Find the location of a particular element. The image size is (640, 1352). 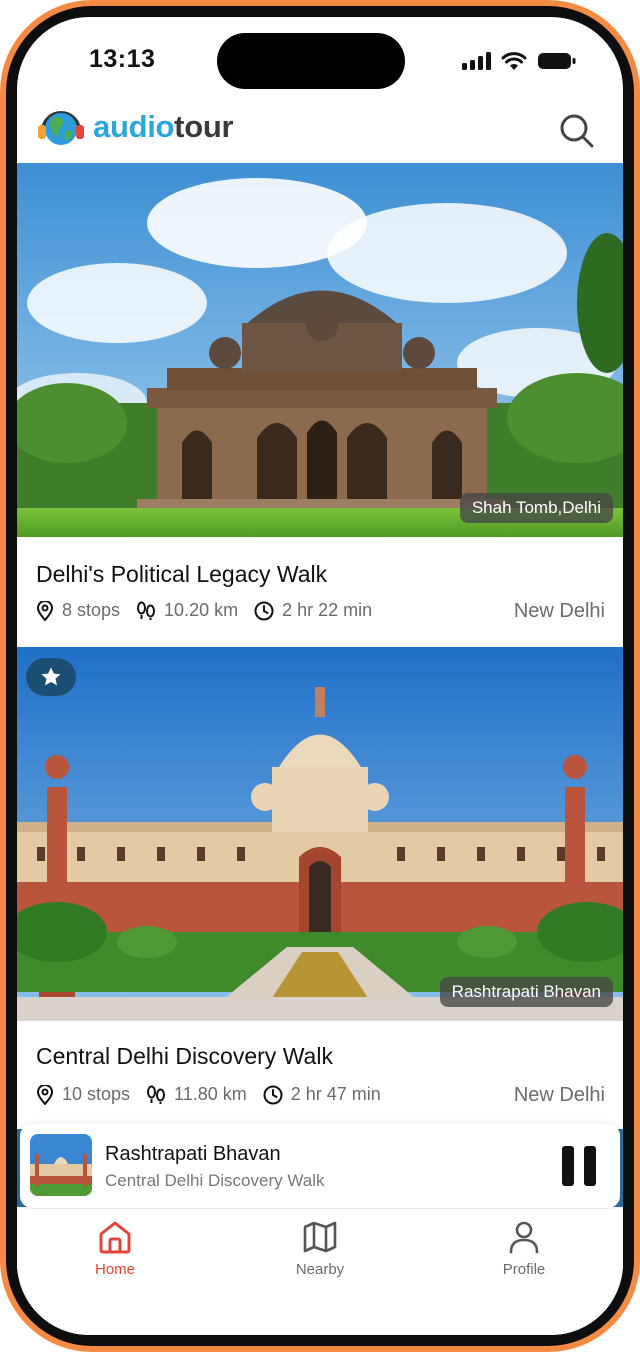

search-button is located at coordinates (577, 131).